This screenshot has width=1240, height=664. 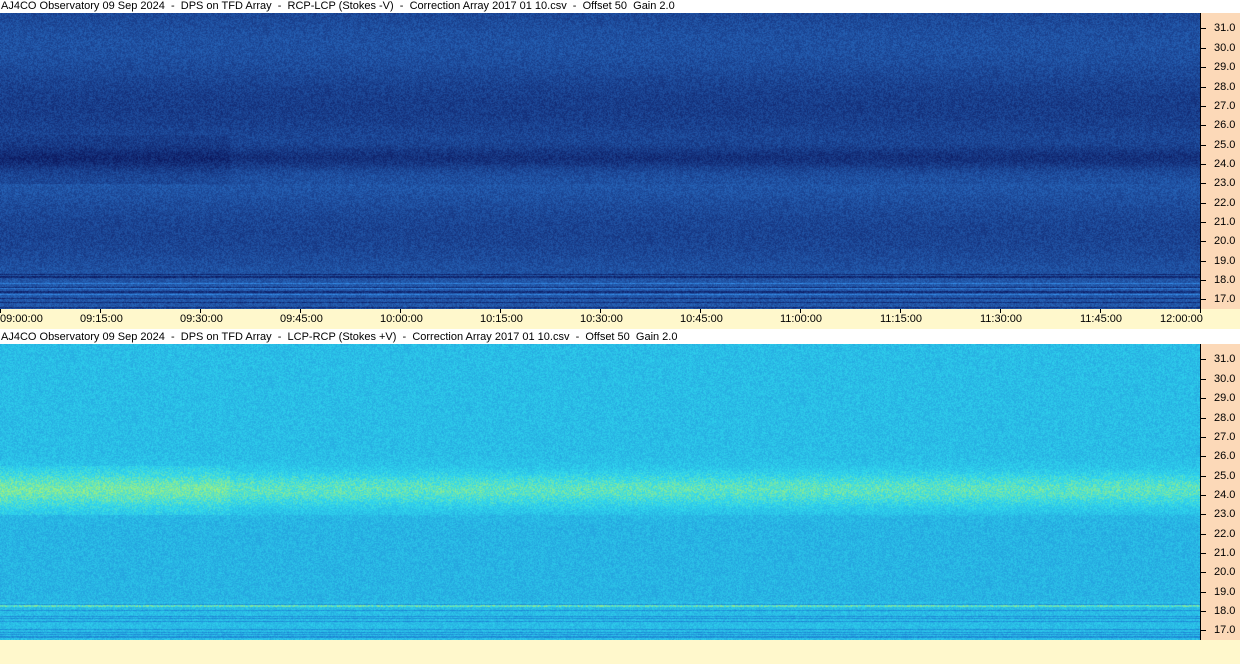 I want to click on x-tick-label: 11:30:00, so click(x=1001, y=319).